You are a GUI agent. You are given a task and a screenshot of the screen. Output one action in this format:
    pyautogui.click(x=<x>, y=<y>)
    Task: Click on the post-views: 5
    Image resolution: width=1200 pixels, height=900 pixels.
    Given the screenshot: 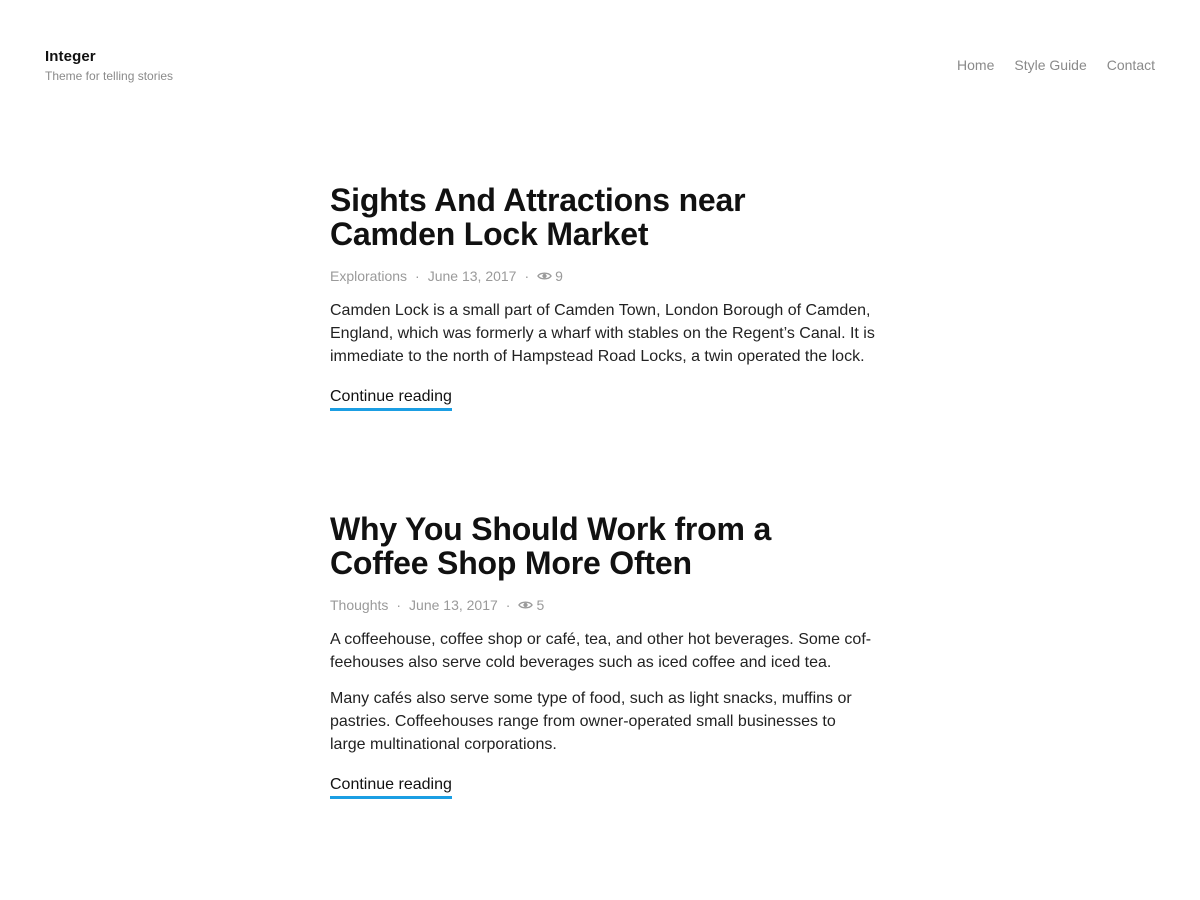 What is the action you would take?
    pyautogui.click(x=531, y=605)
    